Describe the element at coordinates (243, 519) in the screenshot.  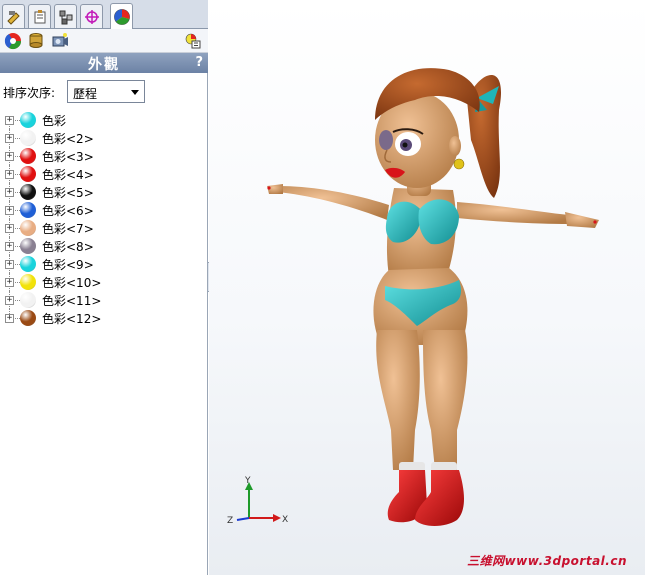
I see `z-axis-line` at that location.